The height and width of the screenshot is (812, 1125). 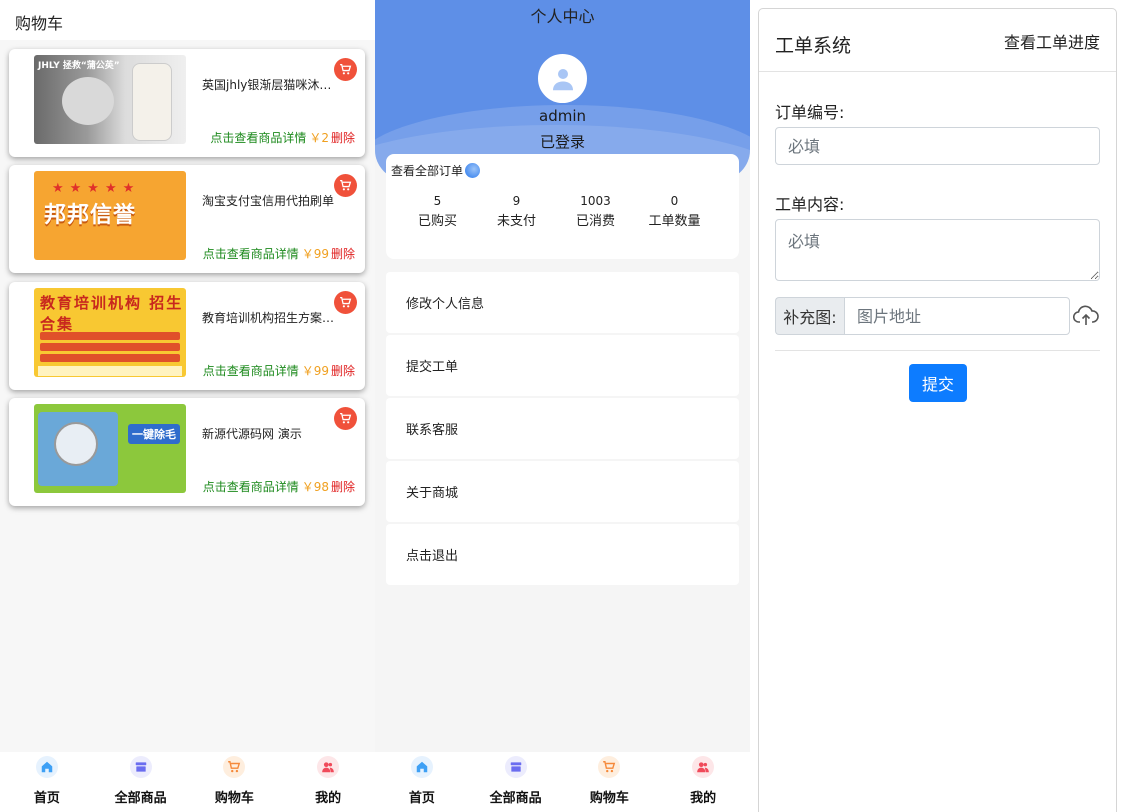 I want to click on user-icon, so click(x=328, y=767).